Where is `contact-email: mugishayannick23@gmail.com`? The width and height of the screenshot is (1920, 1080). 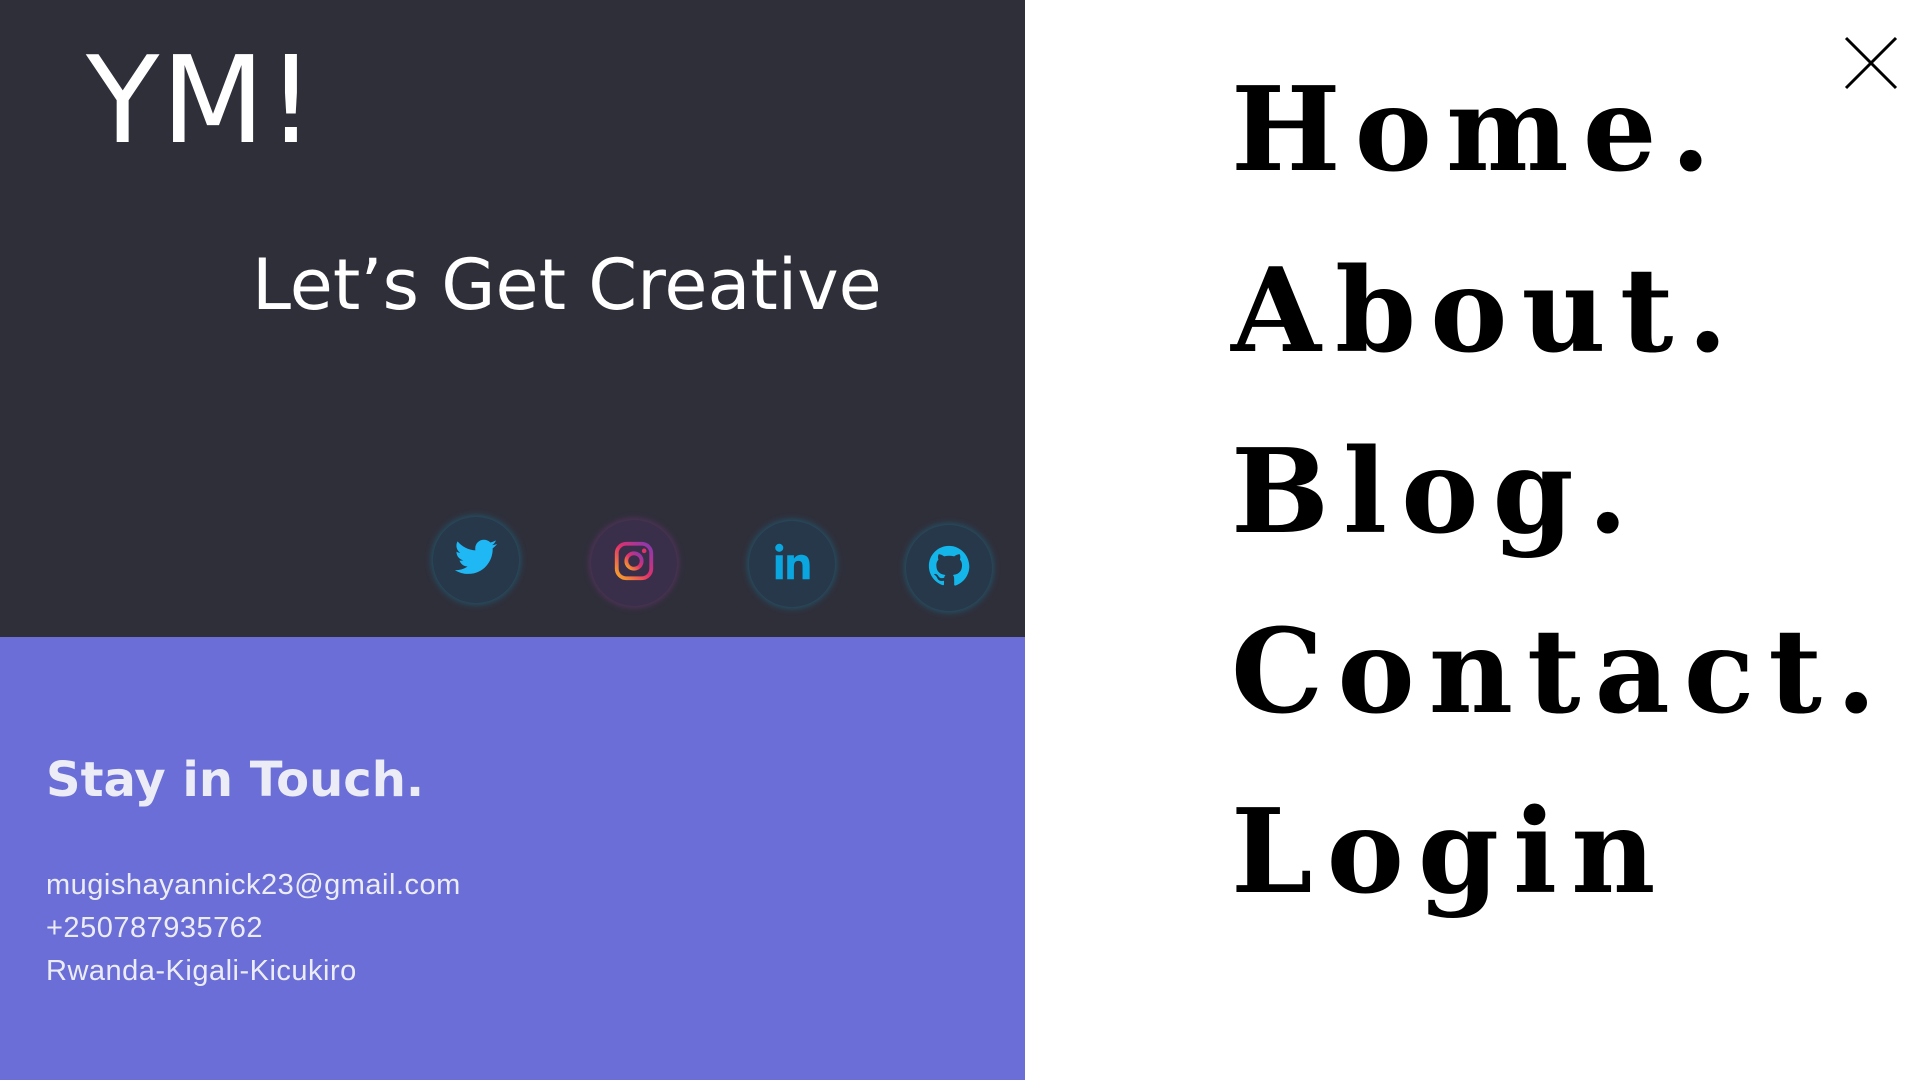 contact-email: mugishayannick23@gmail.com is located at coordinates (253, 885).